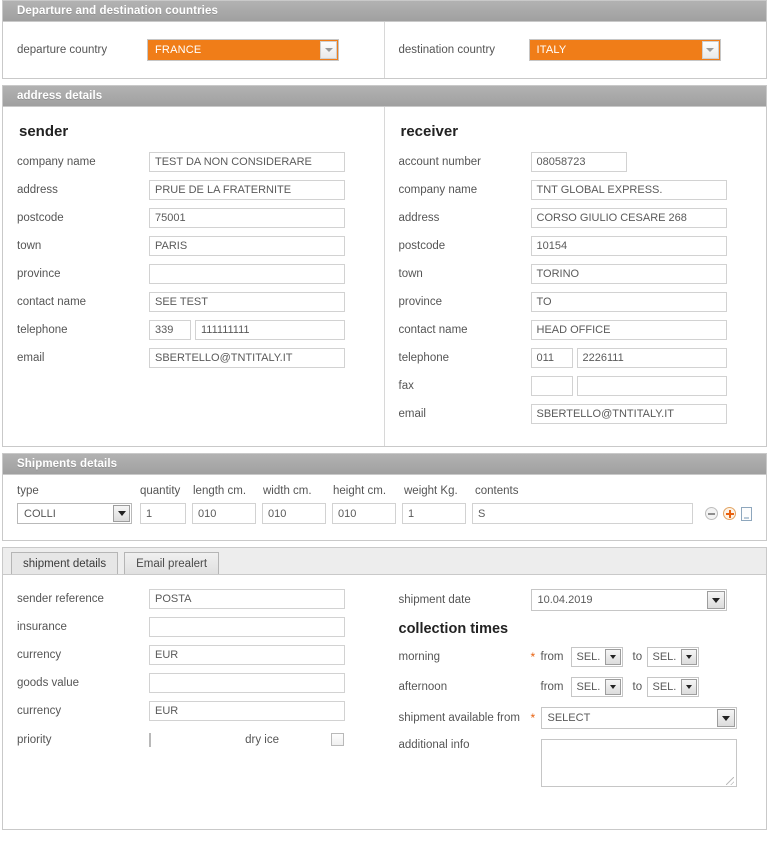  I want to click on sender-town-row: town PARIS, so click(193, 246).